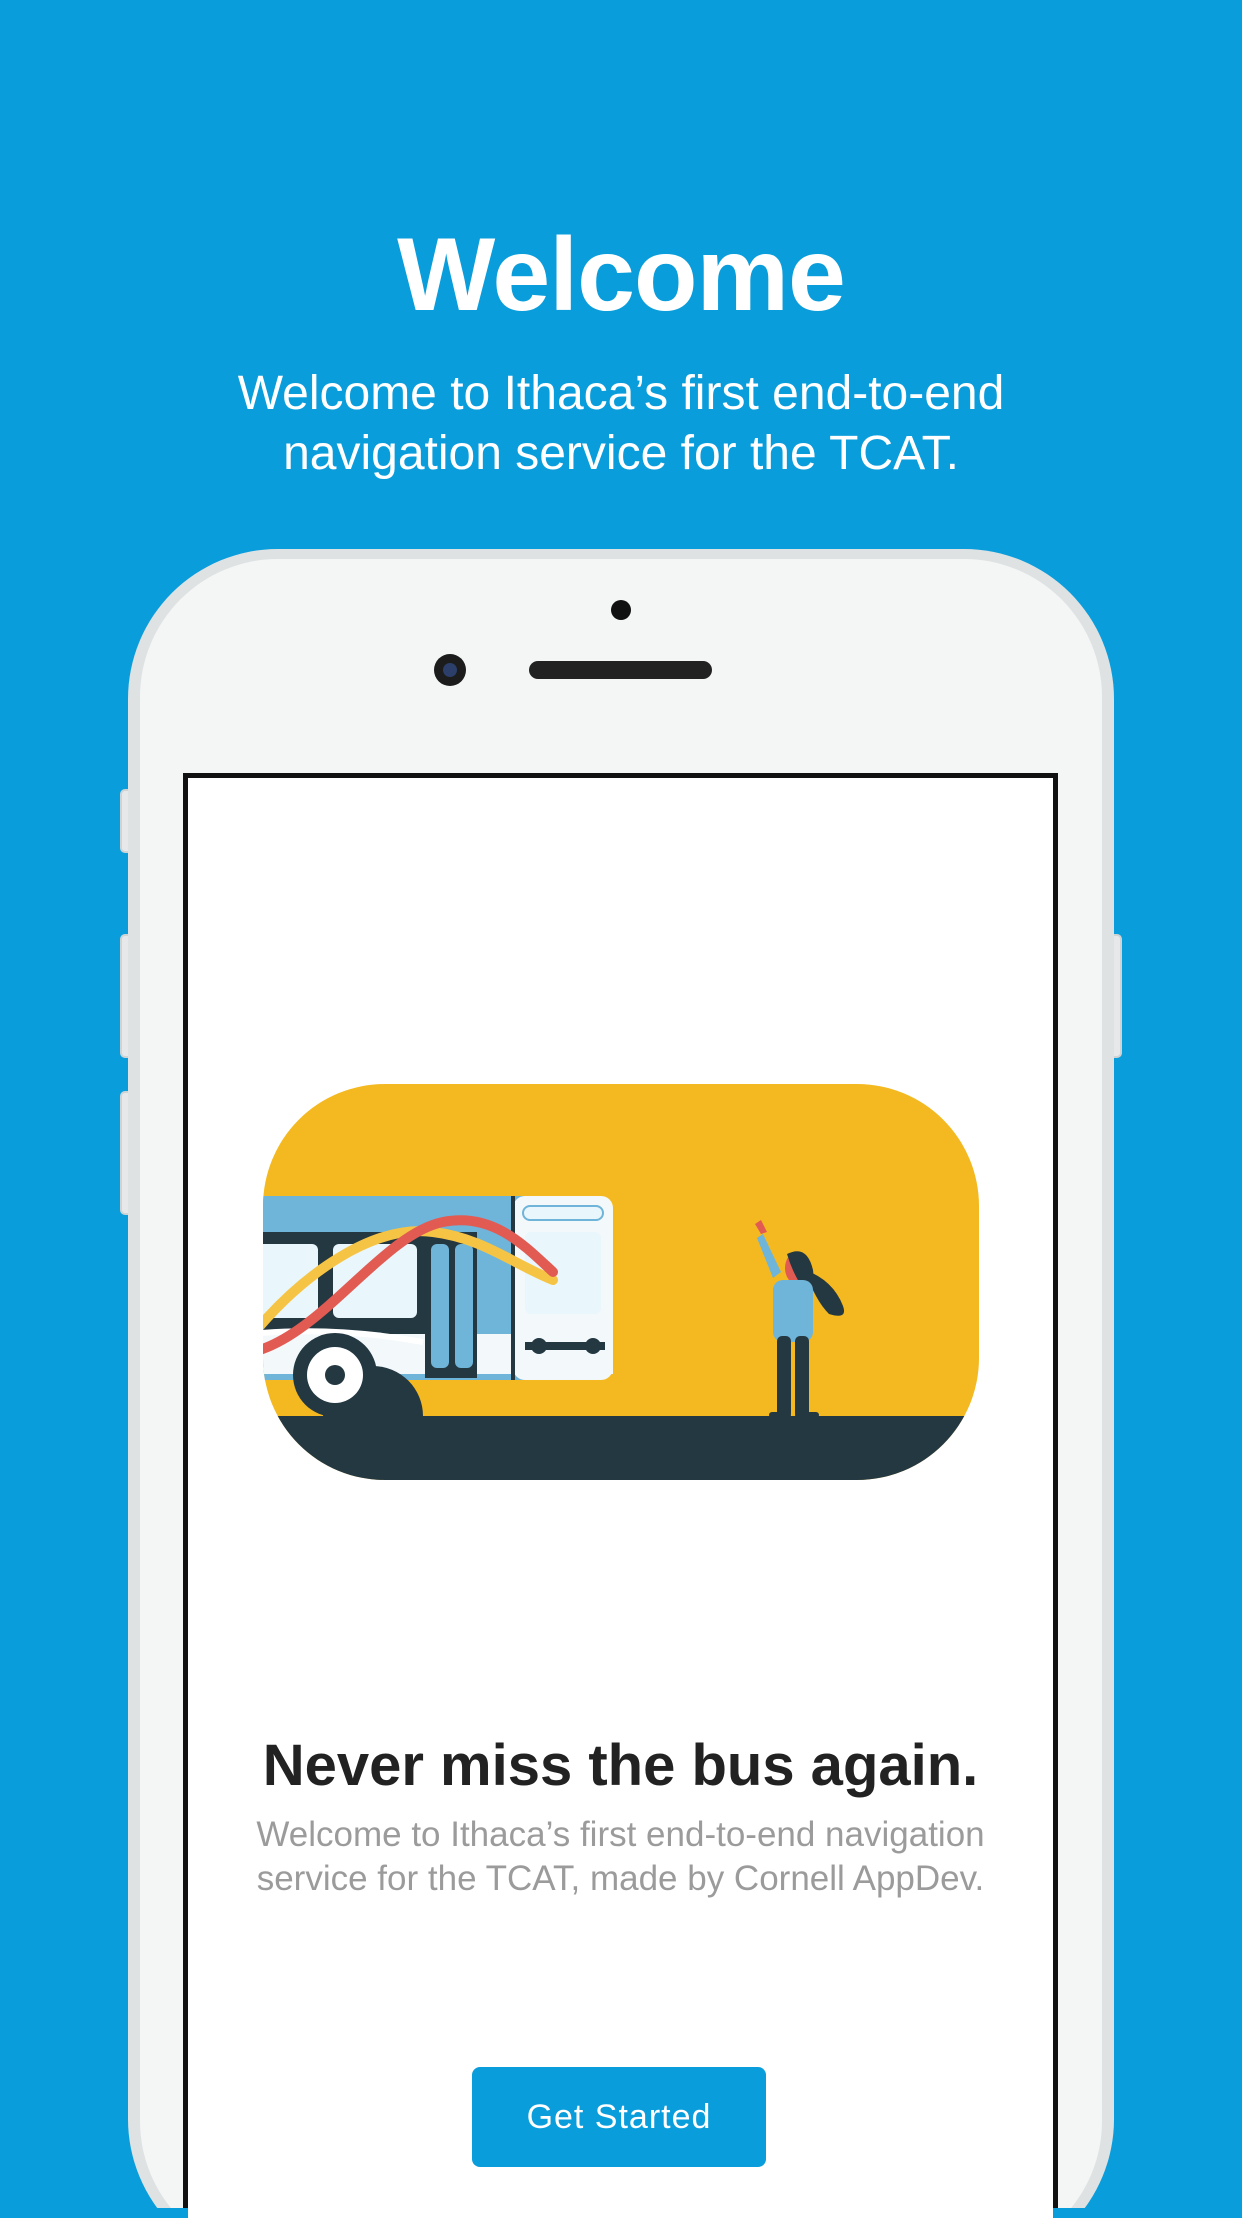  I want to click on earpiece-speaker, so click(620, 670).